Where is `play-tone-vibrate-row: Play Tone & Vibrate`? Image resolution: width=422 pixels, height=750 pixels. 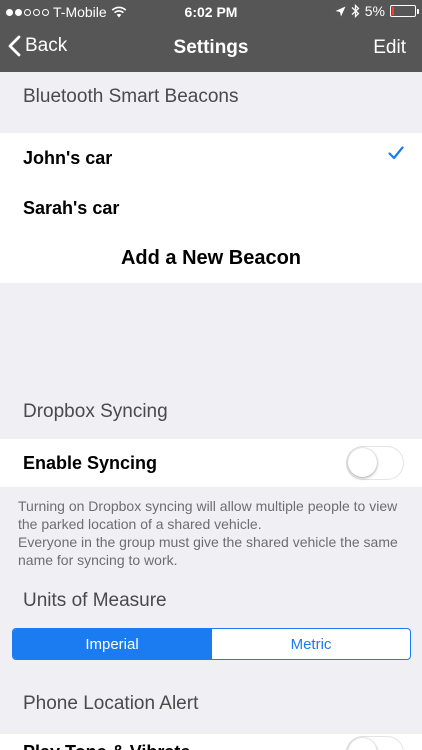 play-tone-vibrate-row: Play Tone & Vibrate is located at coordinates (211, 742).